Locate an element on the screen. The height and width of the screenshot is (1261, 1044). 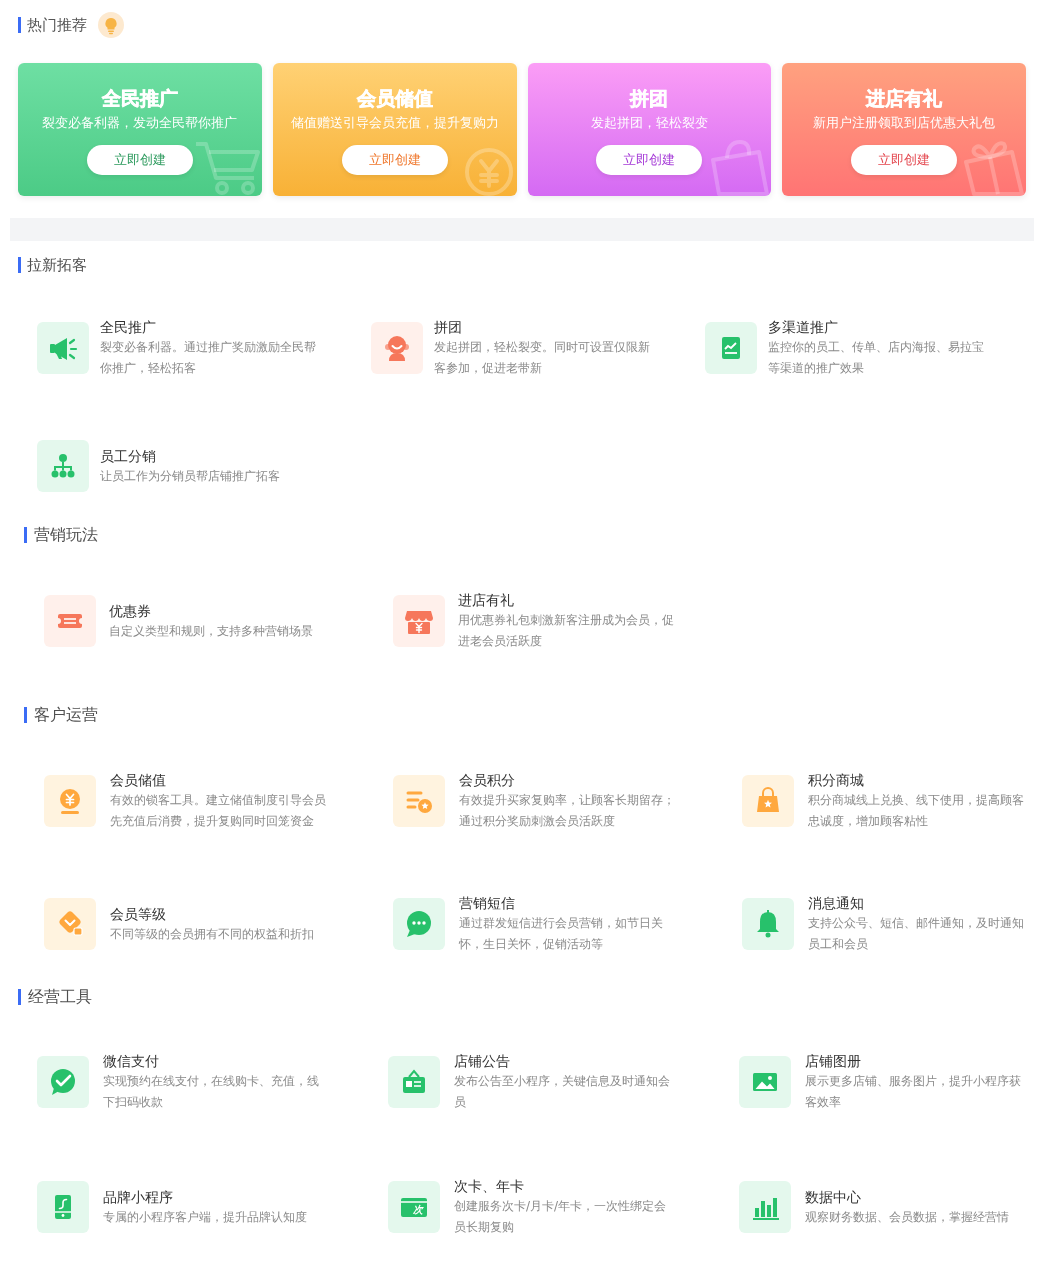
section-title: 客户运营 is located at coordinates (61, 715).